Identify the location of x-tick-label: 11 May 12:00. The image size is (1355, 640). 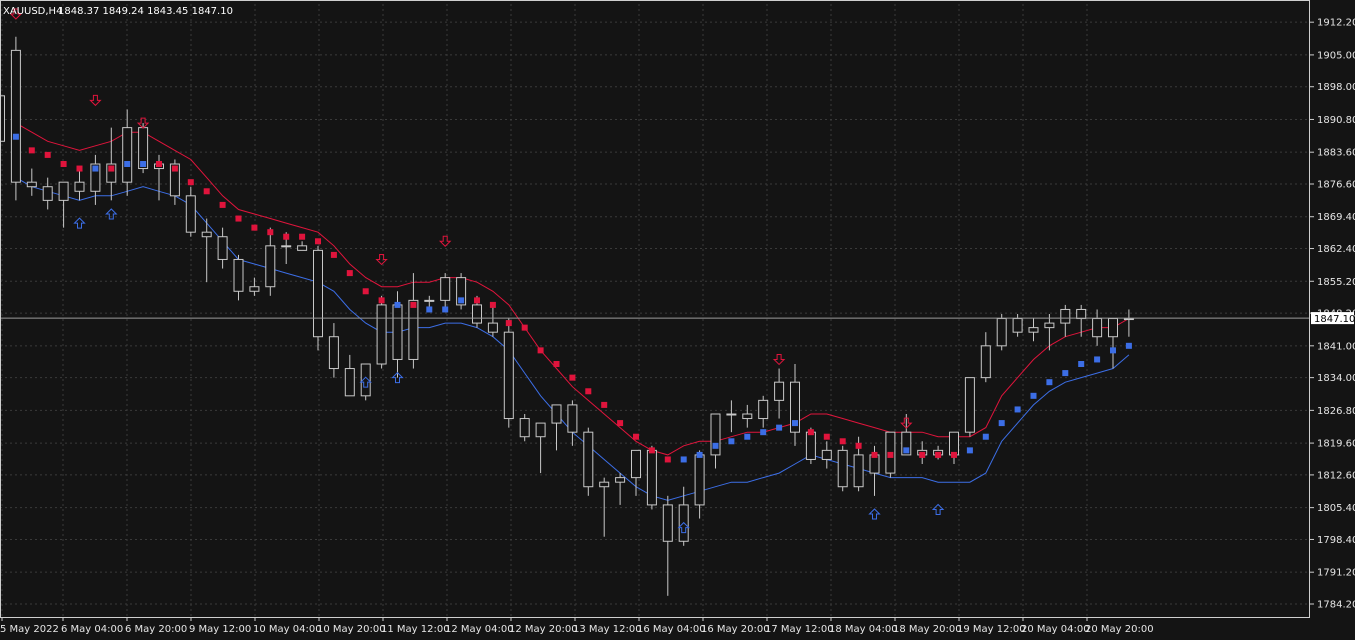
(415, 629).